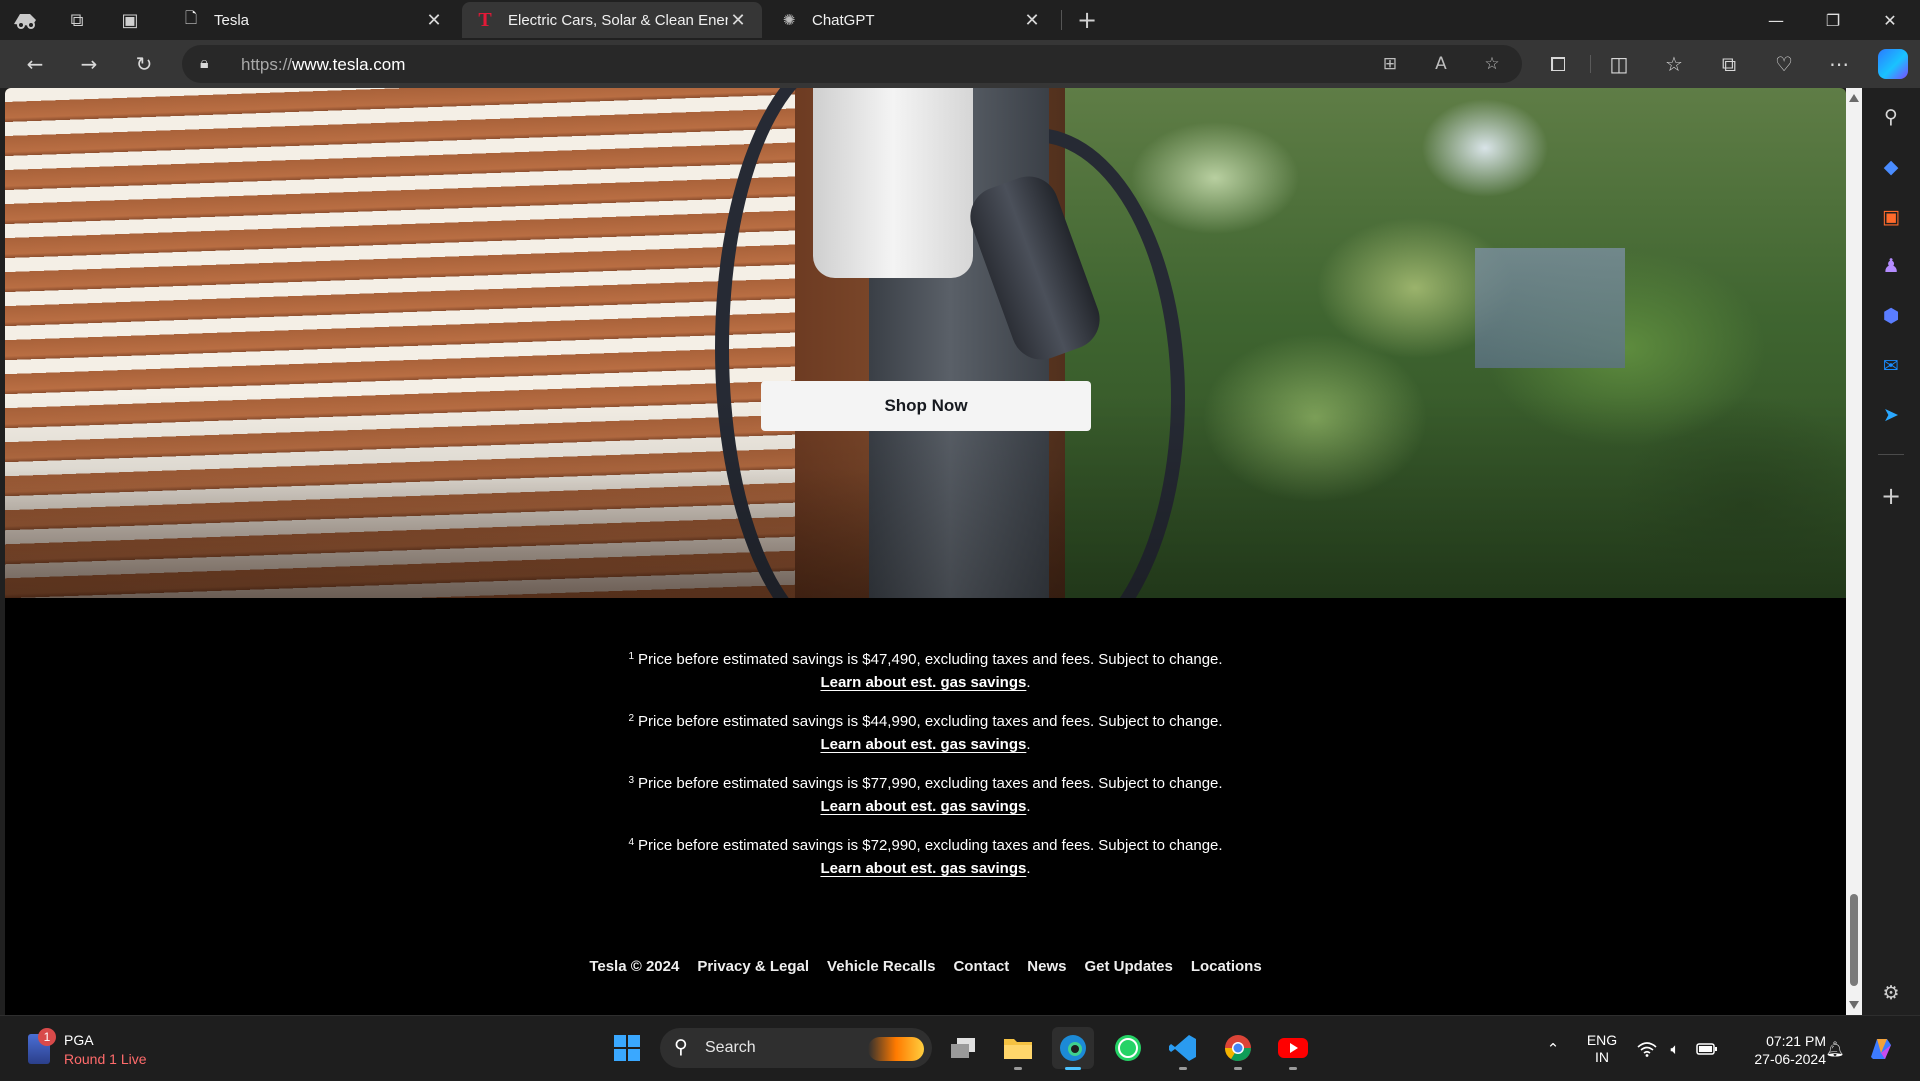  I want to click on chrome-button, so click(1238, 1048).